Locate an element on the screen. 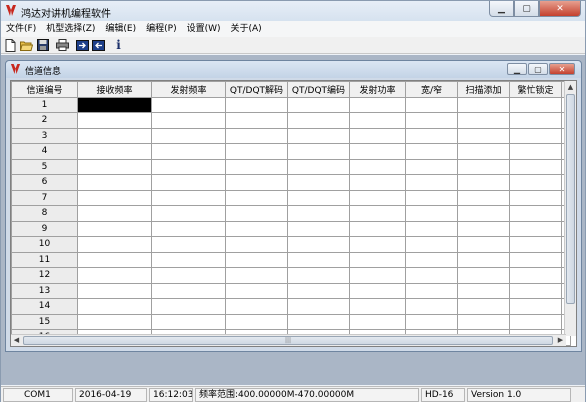 The height and width of the screenshot is (402, 586). row-header-channel-number: 2 is located at coordinates (44, 120).